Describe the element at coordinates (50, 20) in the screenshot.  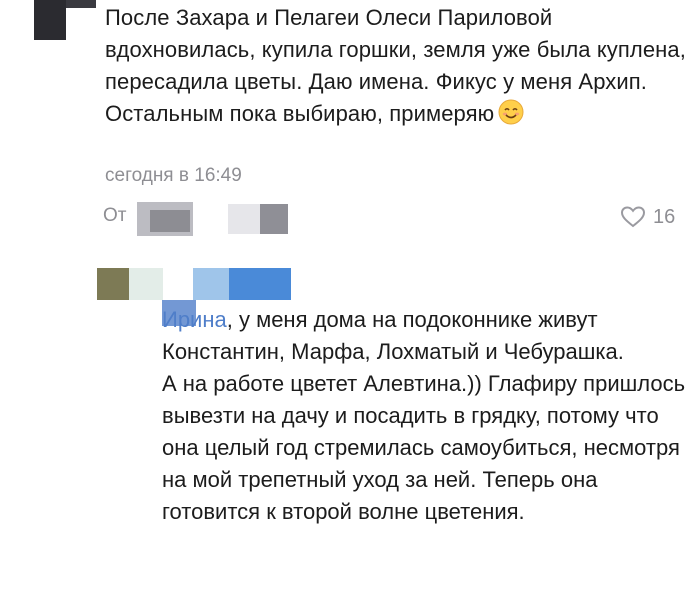
I see `avatar` at that location.